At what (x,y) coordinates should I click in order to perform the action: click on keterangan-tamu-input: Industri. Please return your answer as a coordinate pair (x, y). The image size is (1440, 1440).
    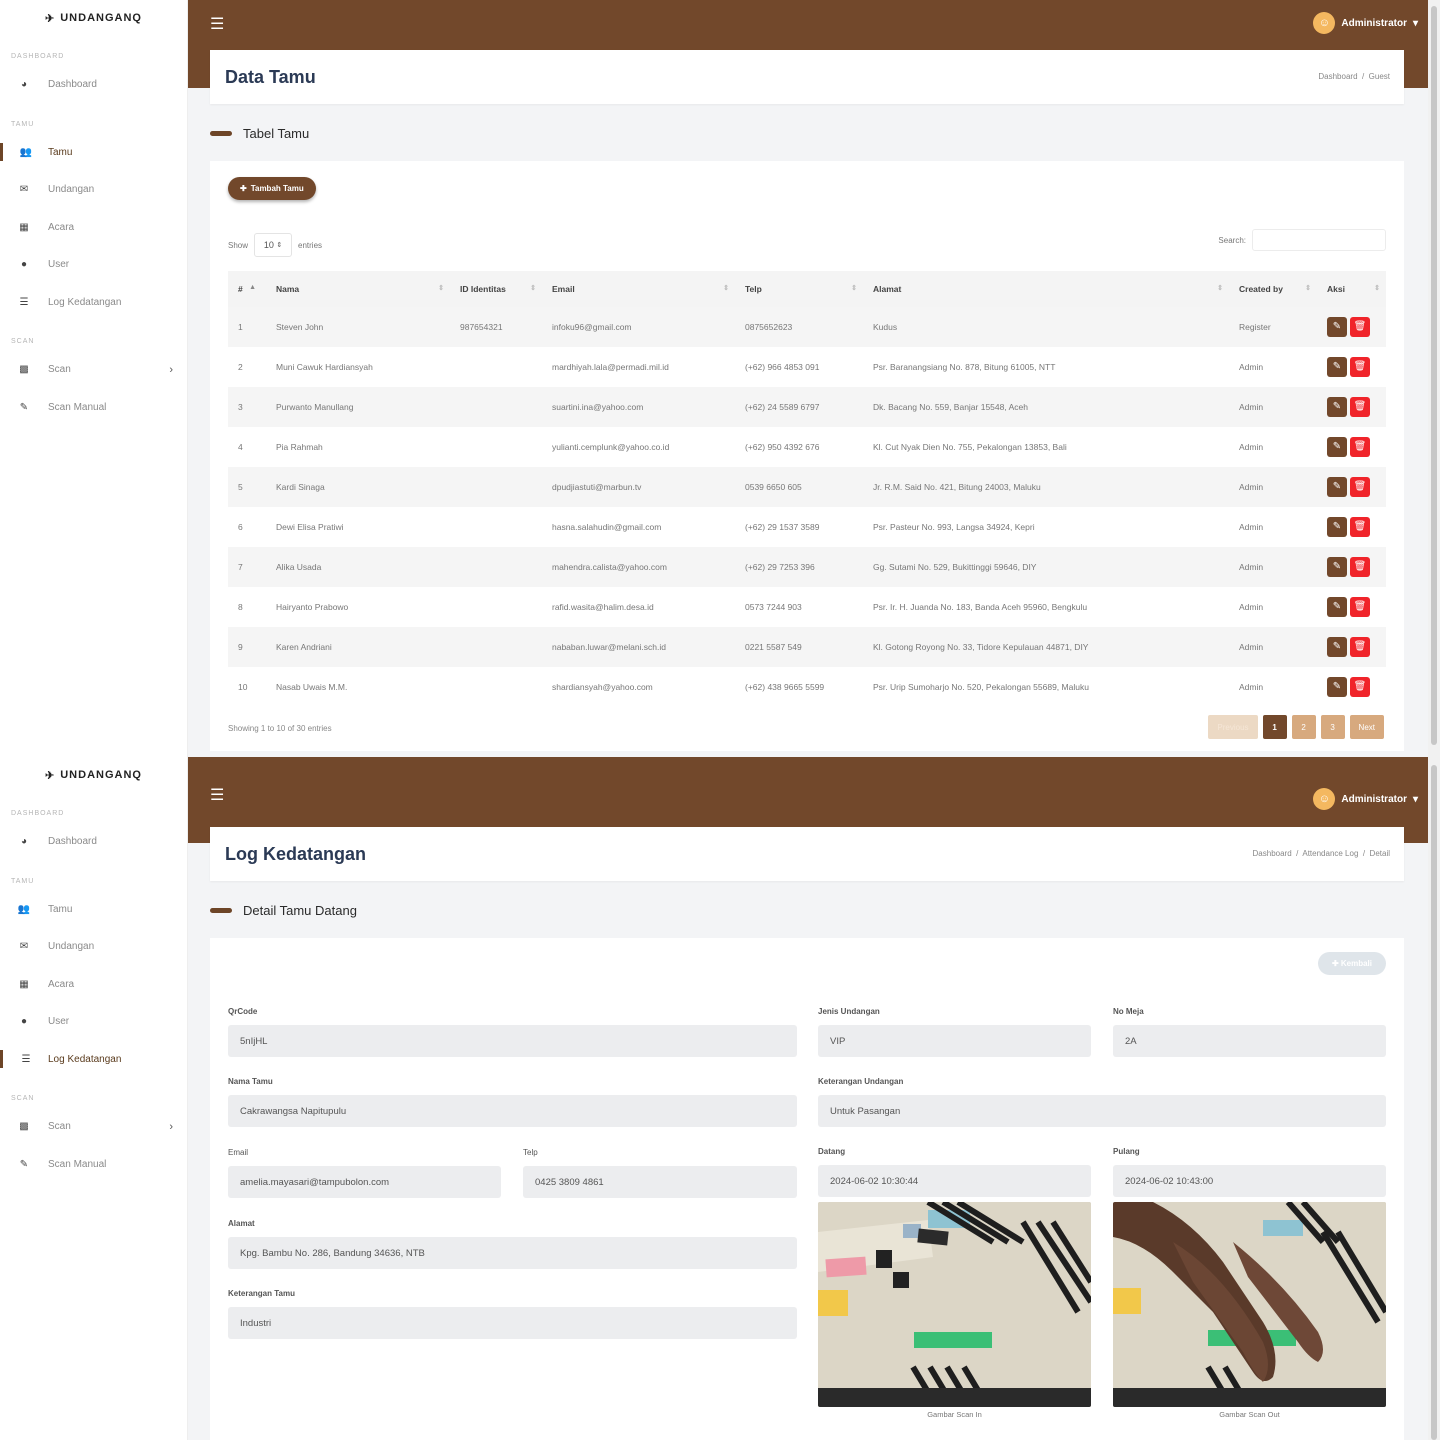
    Looking at the image, I should click on (512, 1323).